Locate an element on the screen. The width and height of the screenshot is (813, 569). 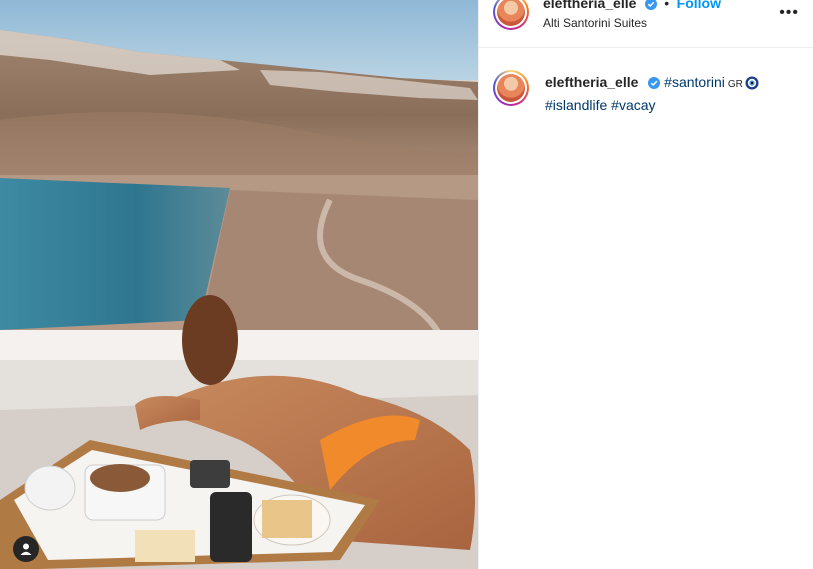
user-tag-button is located at coordinates (26, 549).